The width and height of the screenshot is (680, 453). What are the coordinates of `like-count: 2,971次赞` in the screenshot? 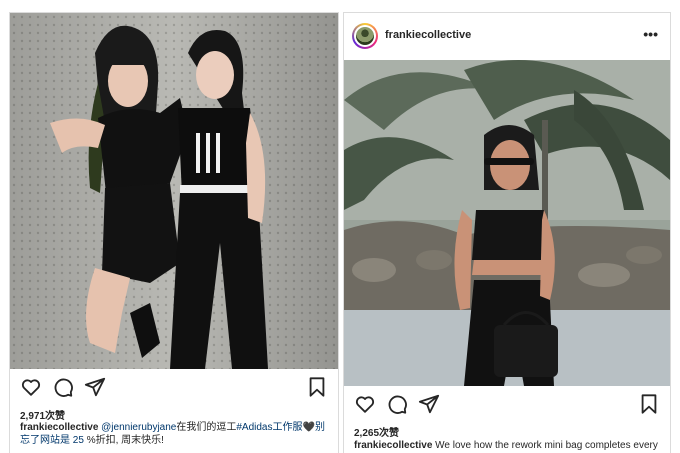 It's located at (42, 414).